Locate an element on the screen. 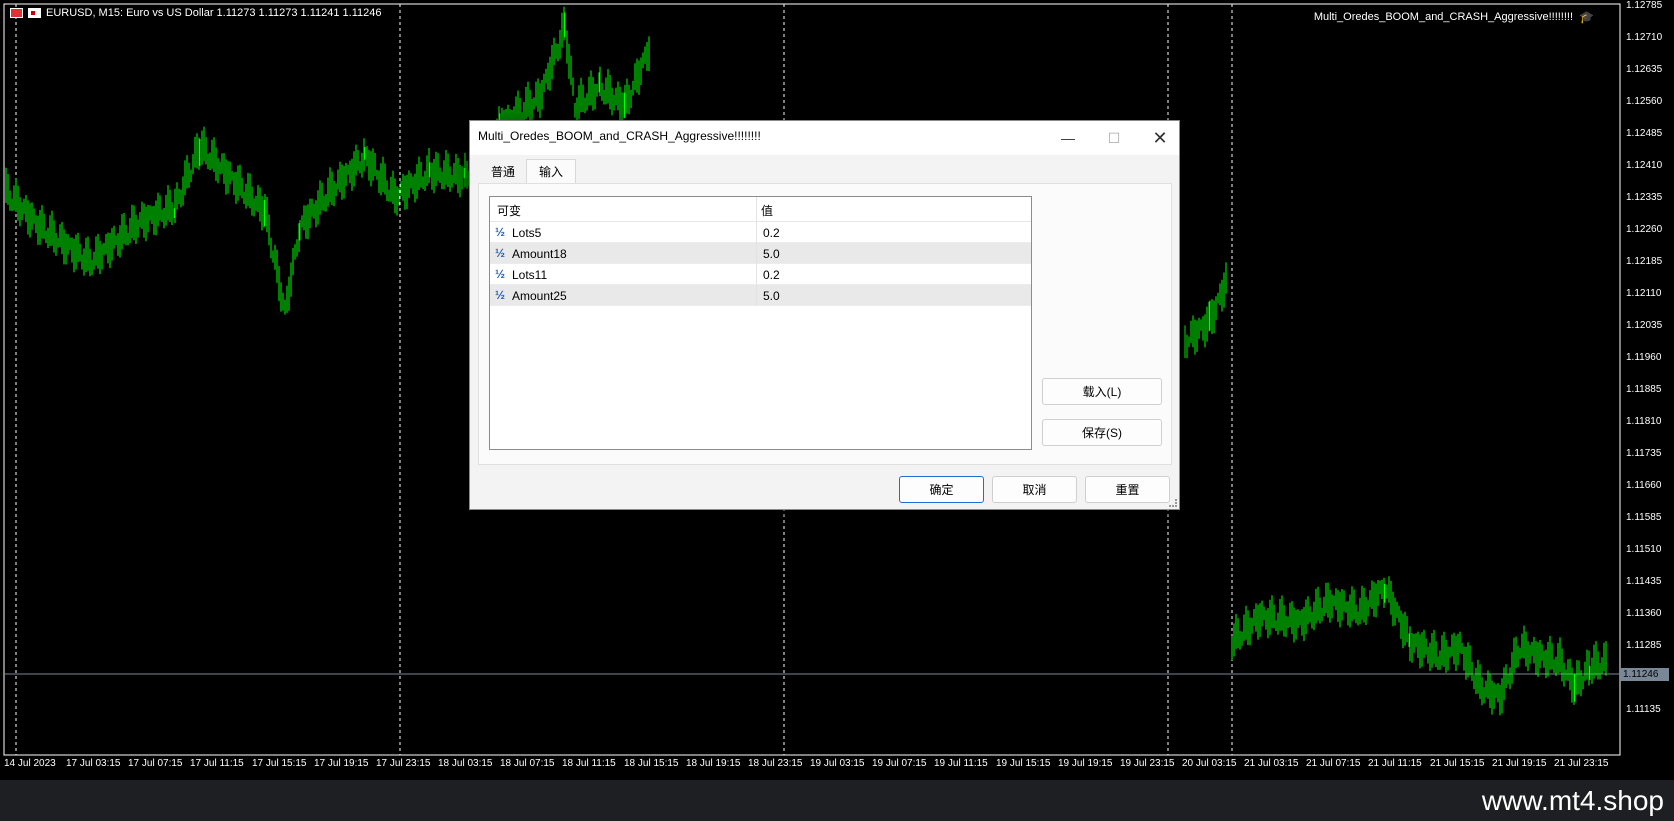 The image size is (1674, 821). price-tick-label: 1.12410 is located at coordinates (1644, 165).